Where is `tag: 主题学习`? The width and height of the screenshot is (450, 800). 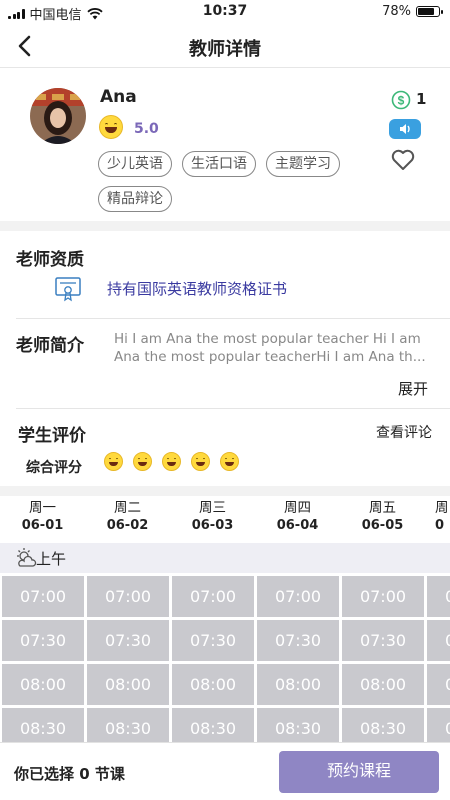 tag: 主题学习 is located at coordinates (303, 164).